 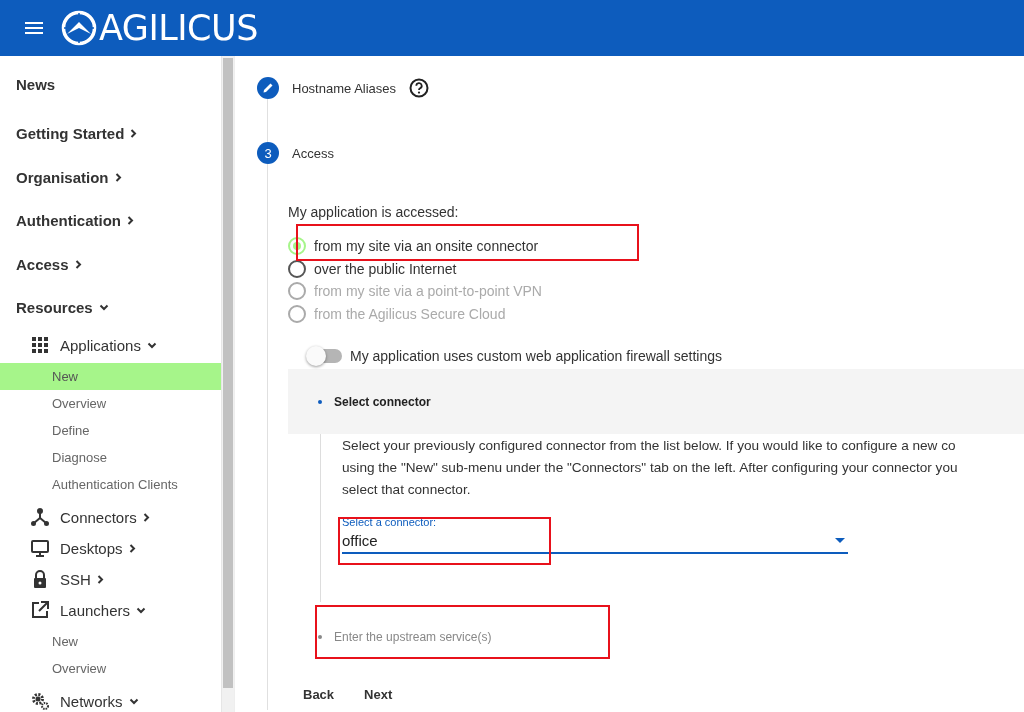 What do you see at coordinates (410, 313) in the screenshot?
I see `radio-label: from the Agilicus Secure Cloud` at bounding box center [410, 313].